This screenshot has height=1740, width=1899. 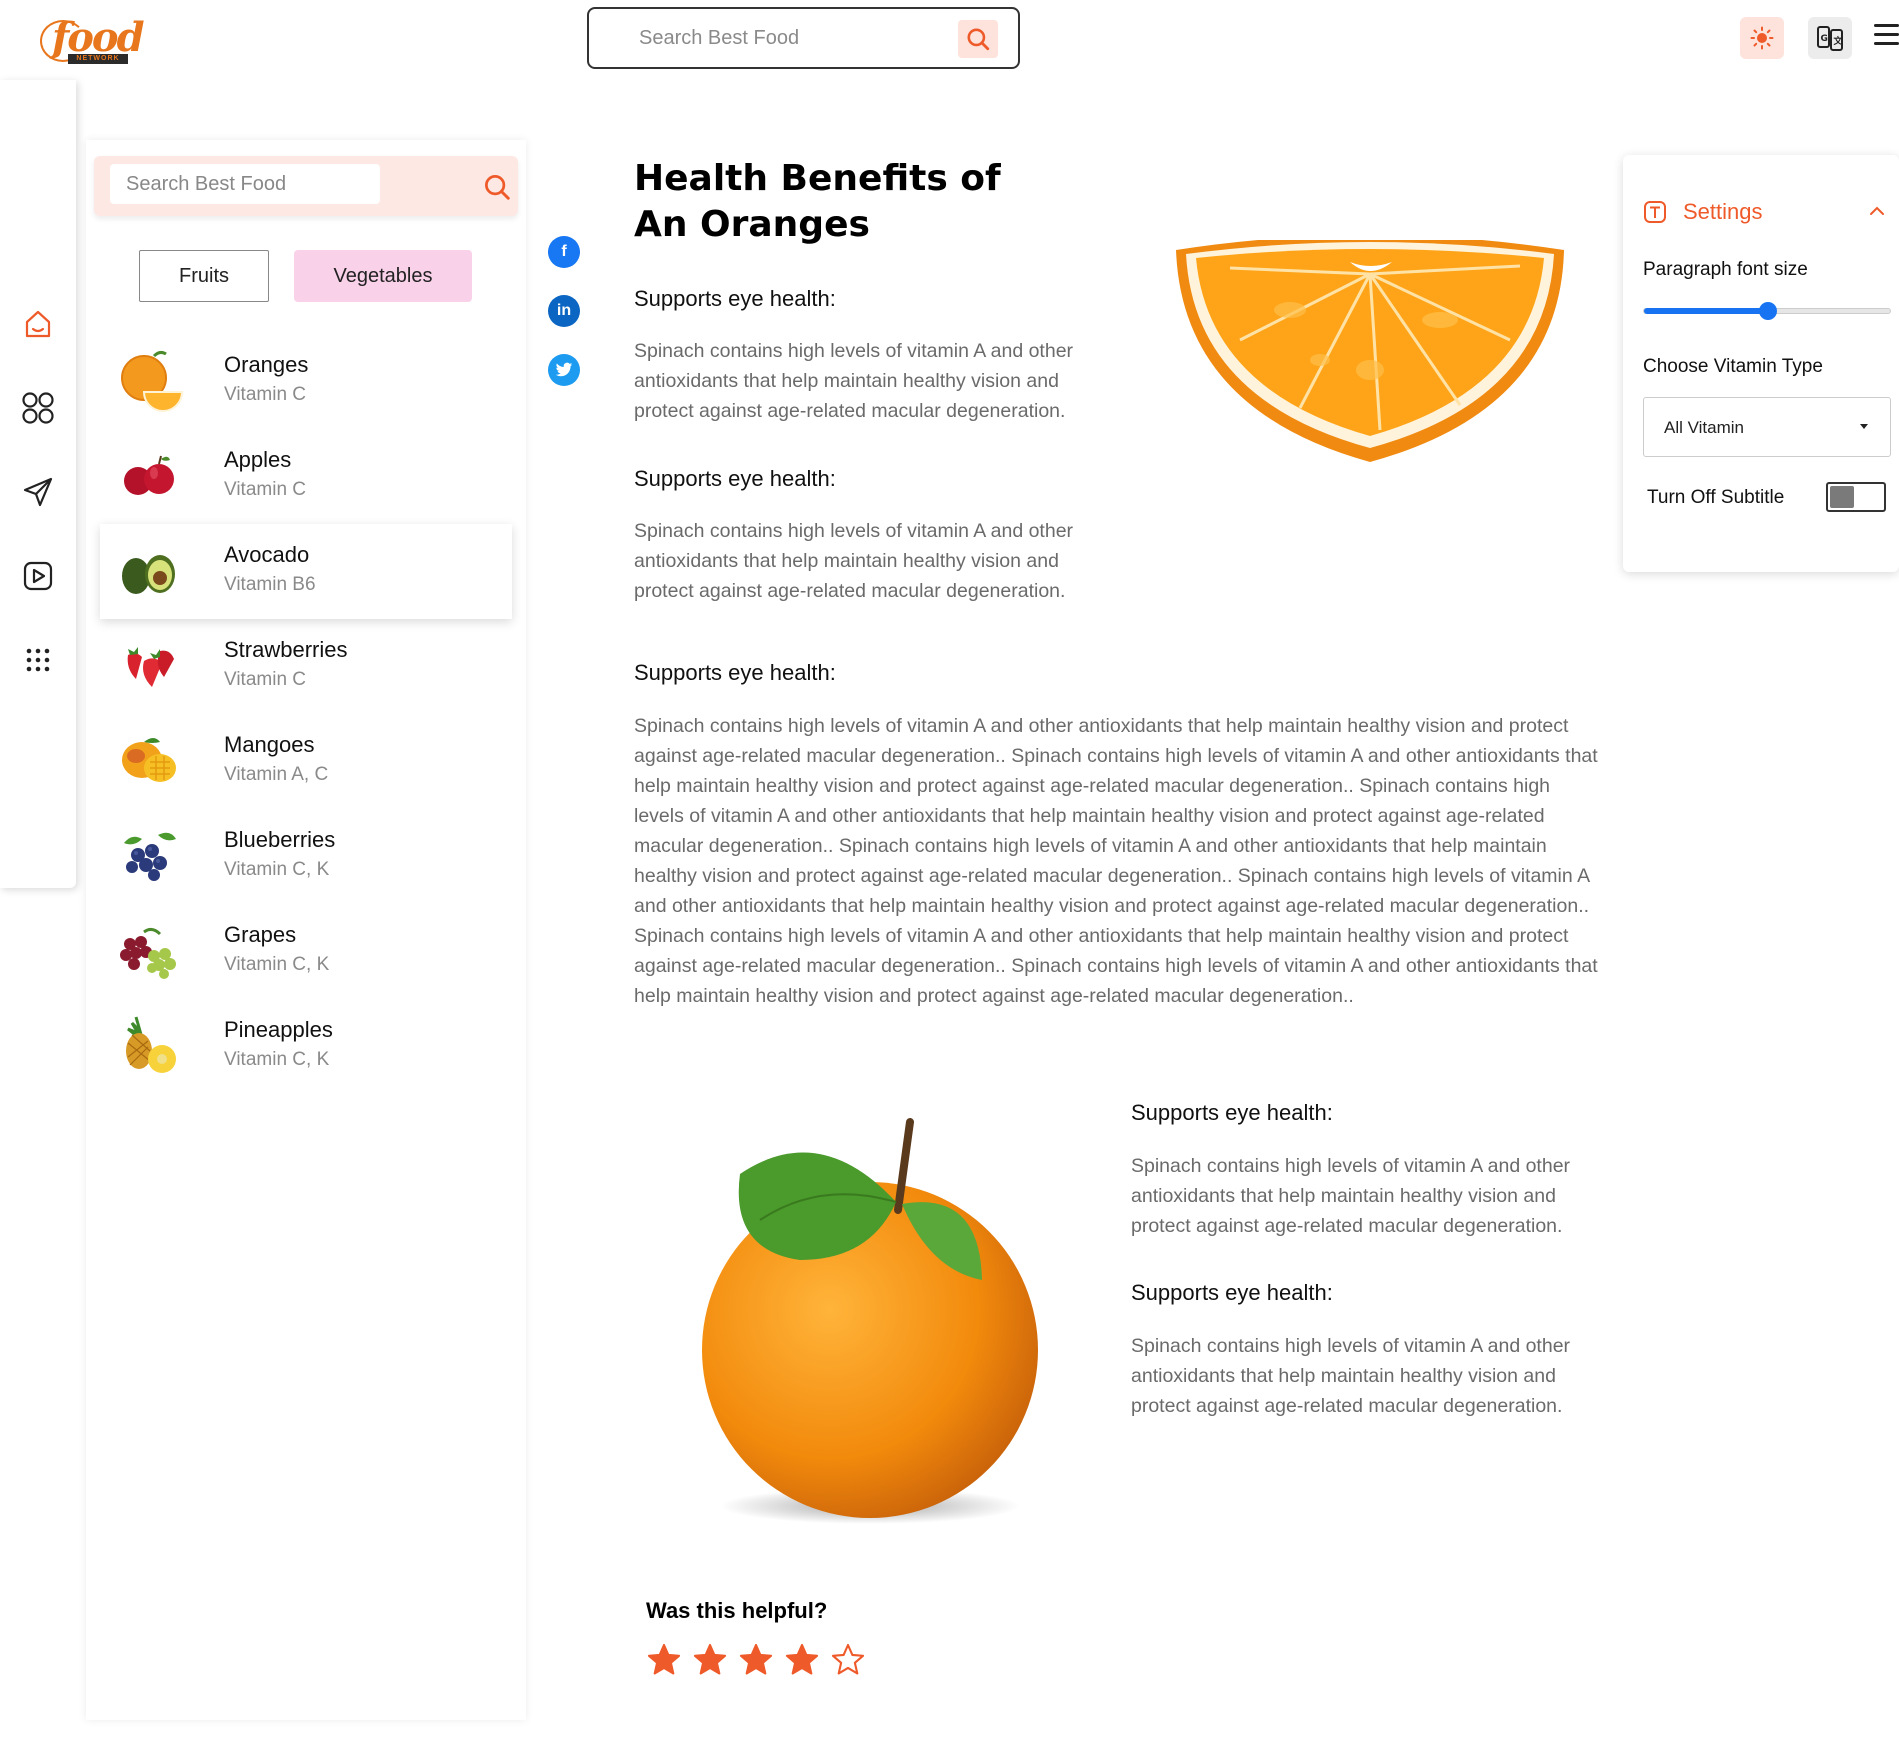 What do you see at coordinates (564, 370) in the screenshot?
I see `twitter-icon` at bounding box center [564, 370].